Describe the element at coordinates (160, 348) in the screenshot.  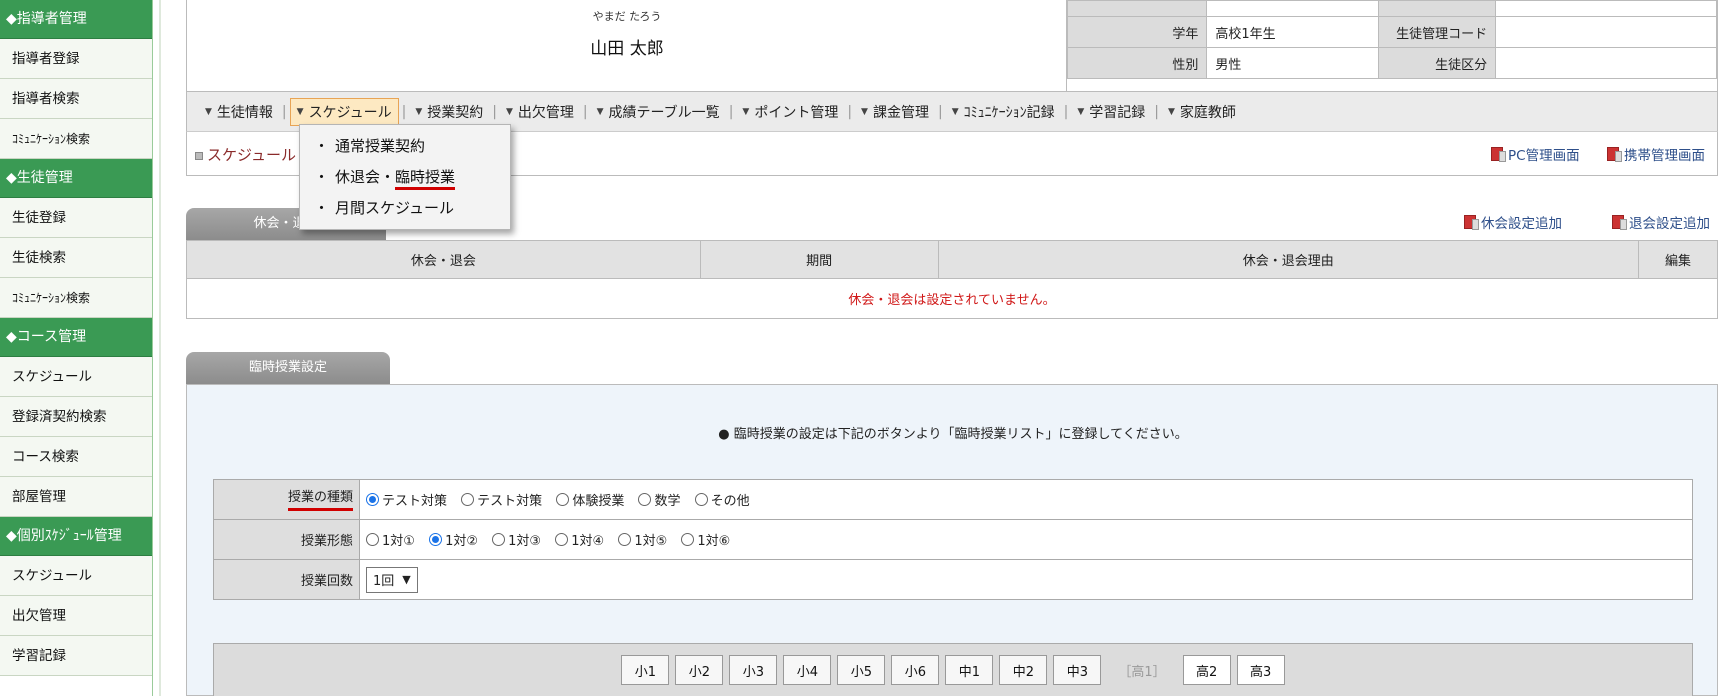
I see `sidebar-divider` at that location.